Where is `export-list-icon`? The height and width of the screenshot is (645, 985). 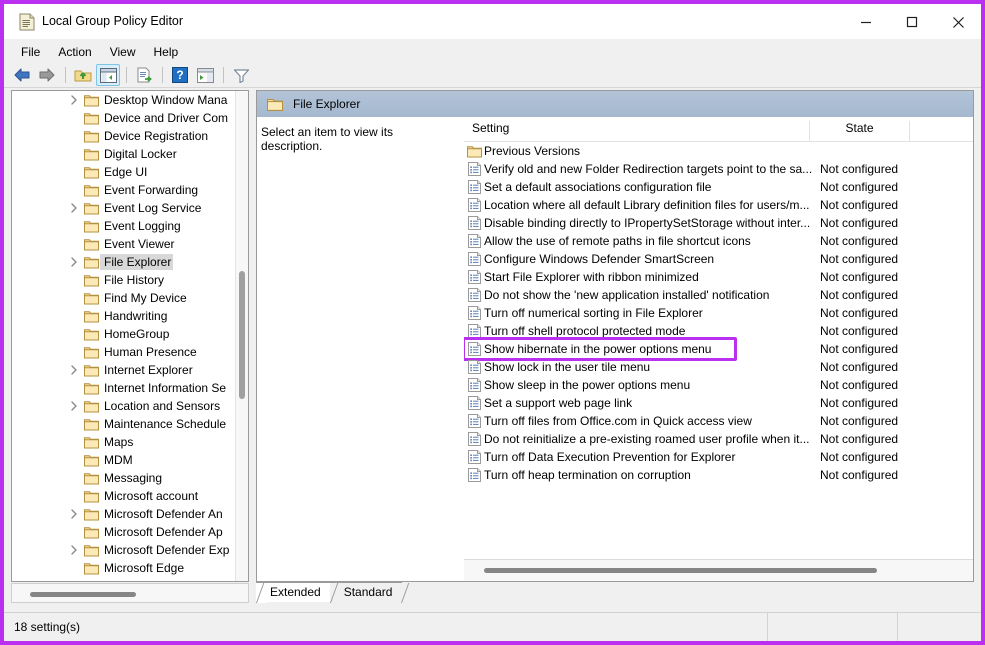
export-list-icon is located at coordinates (144, 75).